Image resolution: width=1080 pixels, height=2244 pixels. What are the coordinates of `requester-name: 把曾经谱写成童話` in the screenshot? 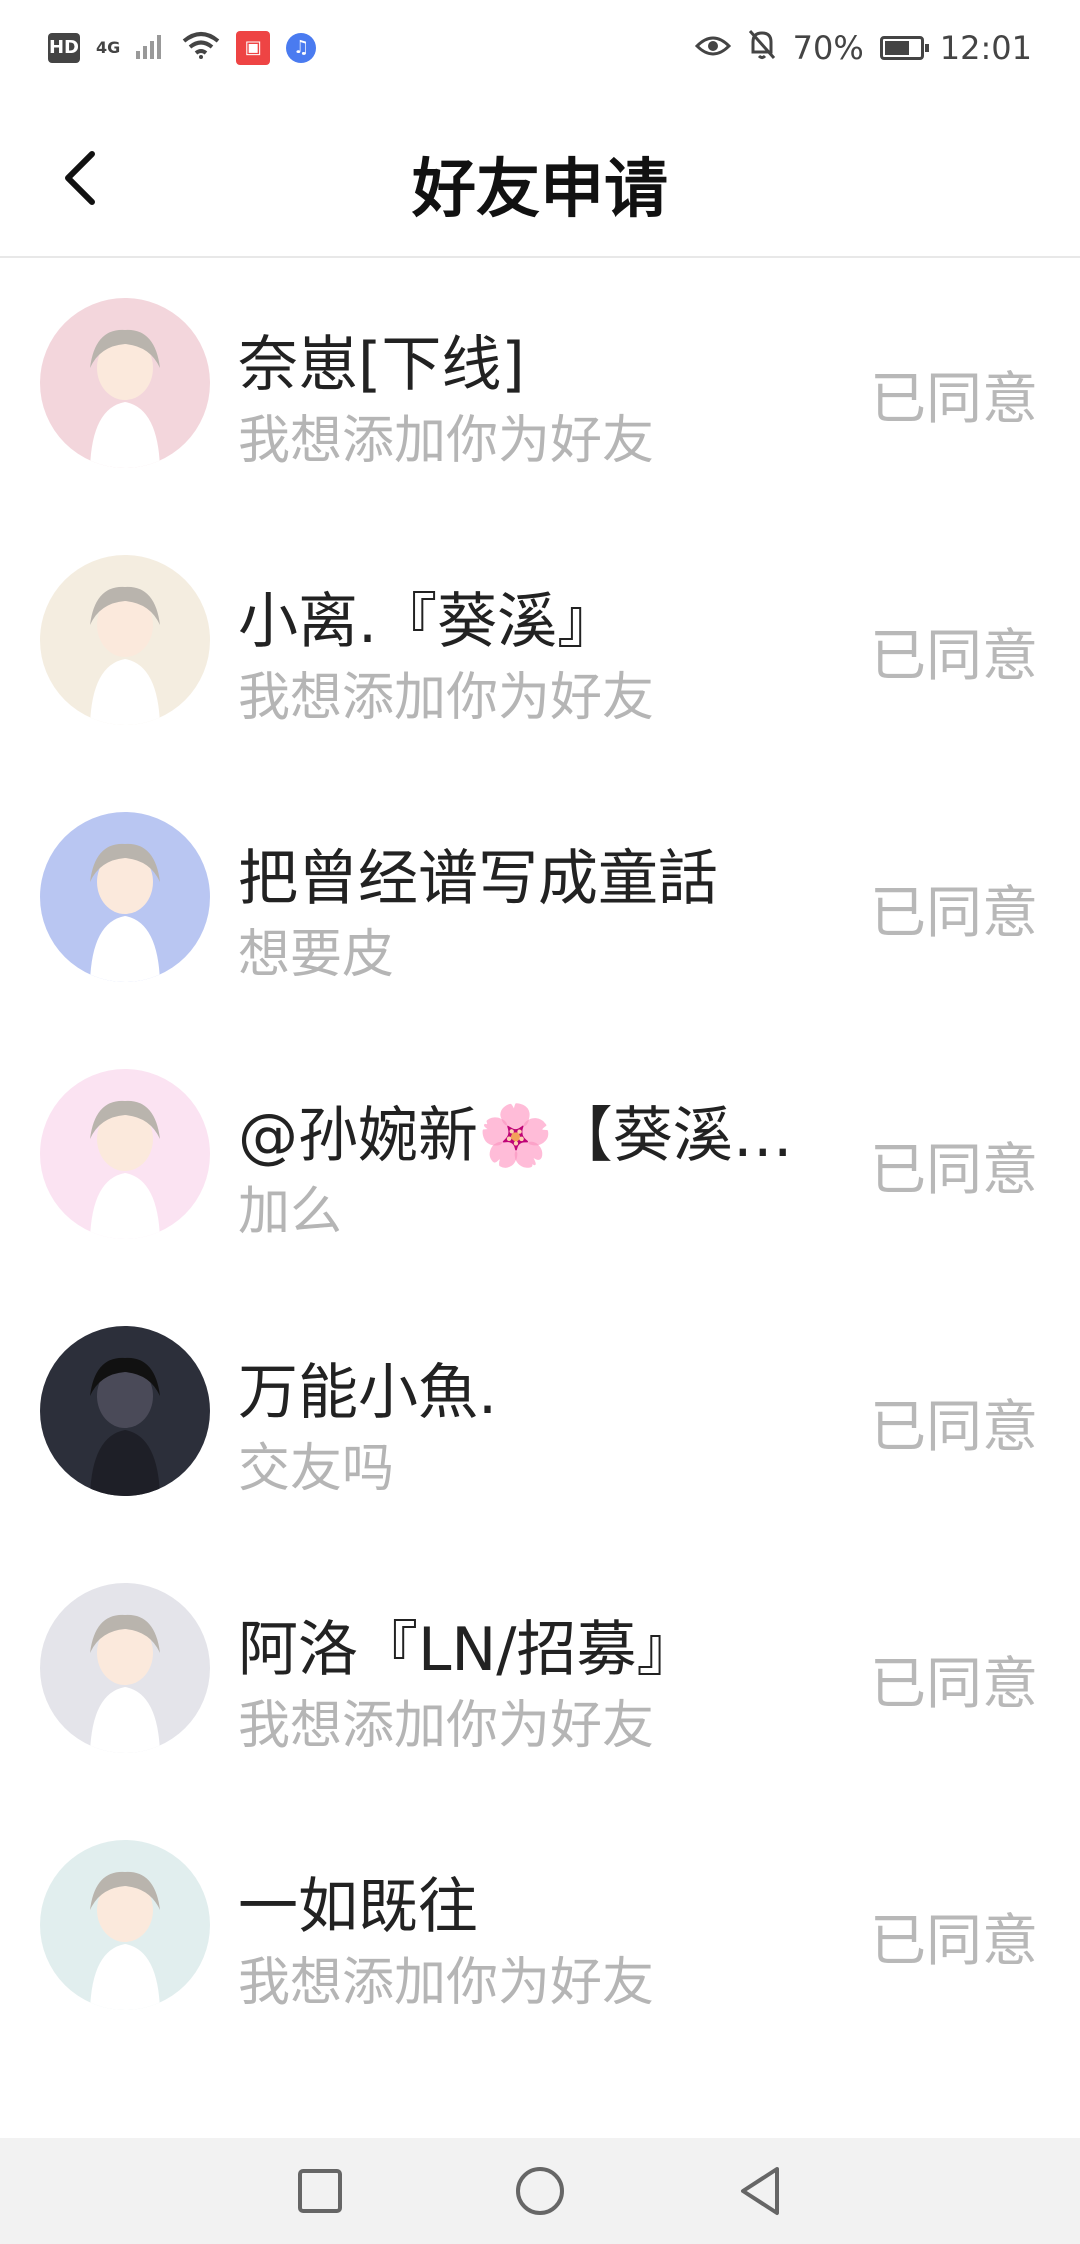 It's located at (528, 873).